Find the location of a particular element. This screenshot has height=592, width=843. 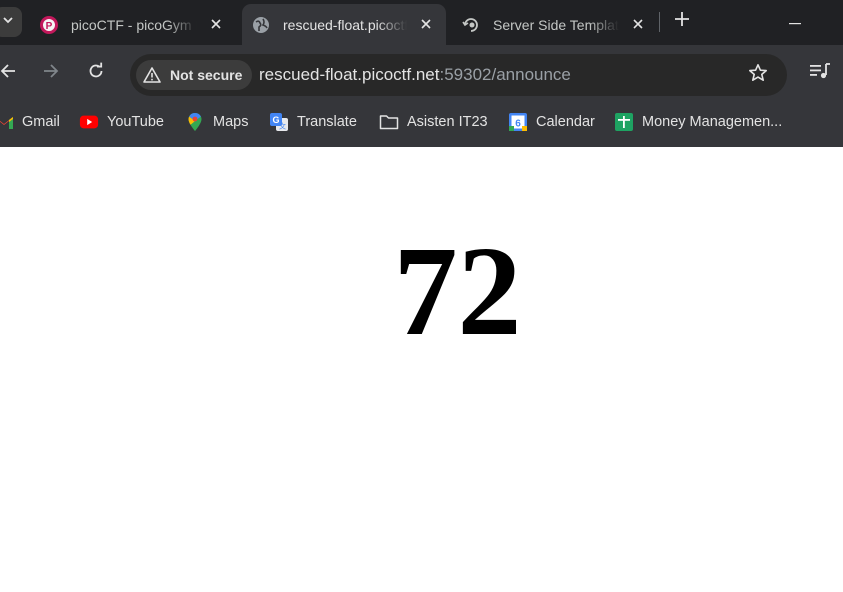

bookmark-calendar: 6 Calendar is located at coordinates (551, 122).